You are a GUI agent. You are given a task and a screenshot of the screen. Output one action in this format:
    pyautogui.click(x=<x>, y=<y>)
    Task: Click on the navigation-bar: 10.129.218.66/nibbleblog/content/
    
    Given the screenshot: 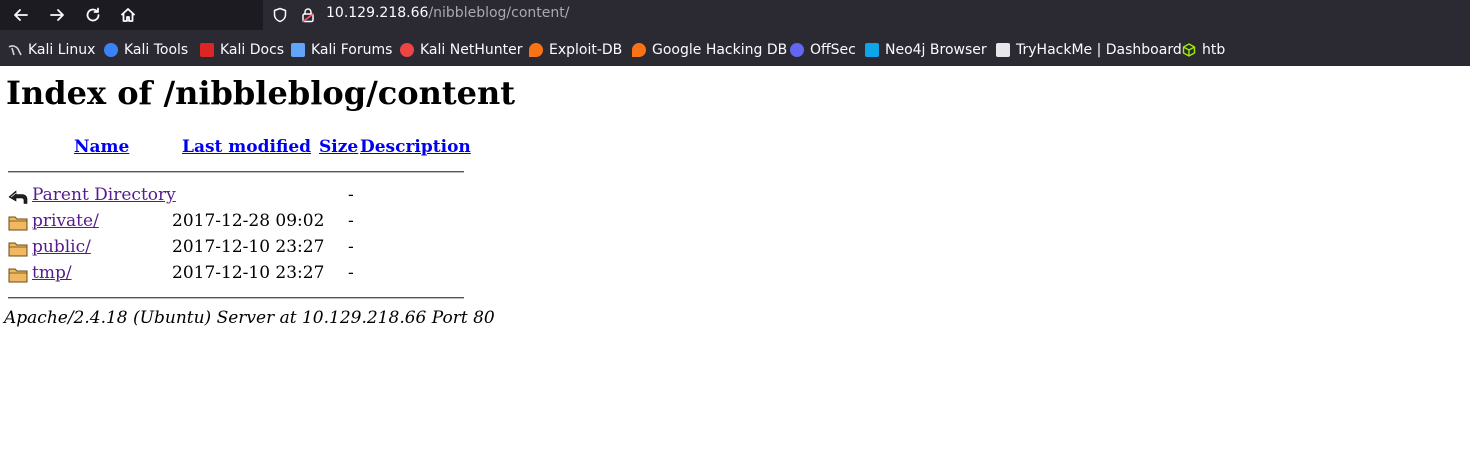 What is the action you would take?
    pyautogui.click(x=735, y=15)
    